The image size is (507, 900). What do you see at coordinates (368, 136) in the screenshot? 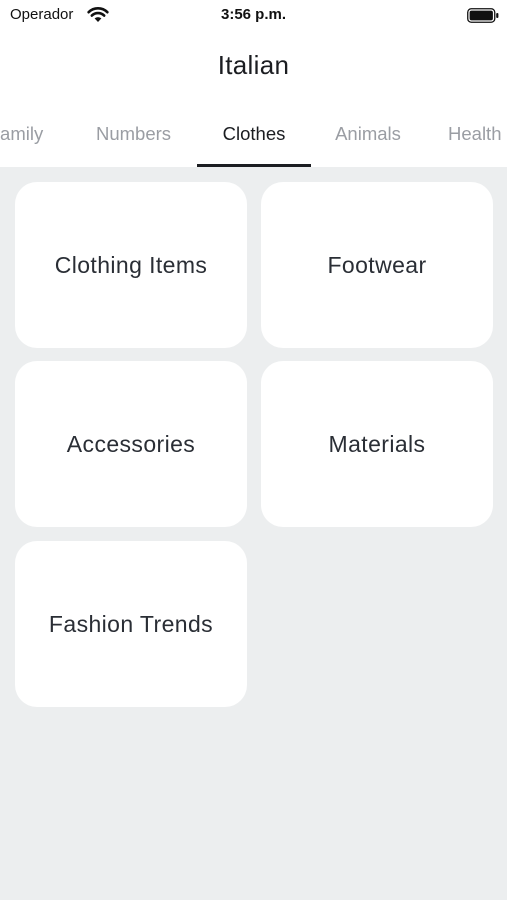
I see `tab-animals: Animals` at bounding box center [368, 136].